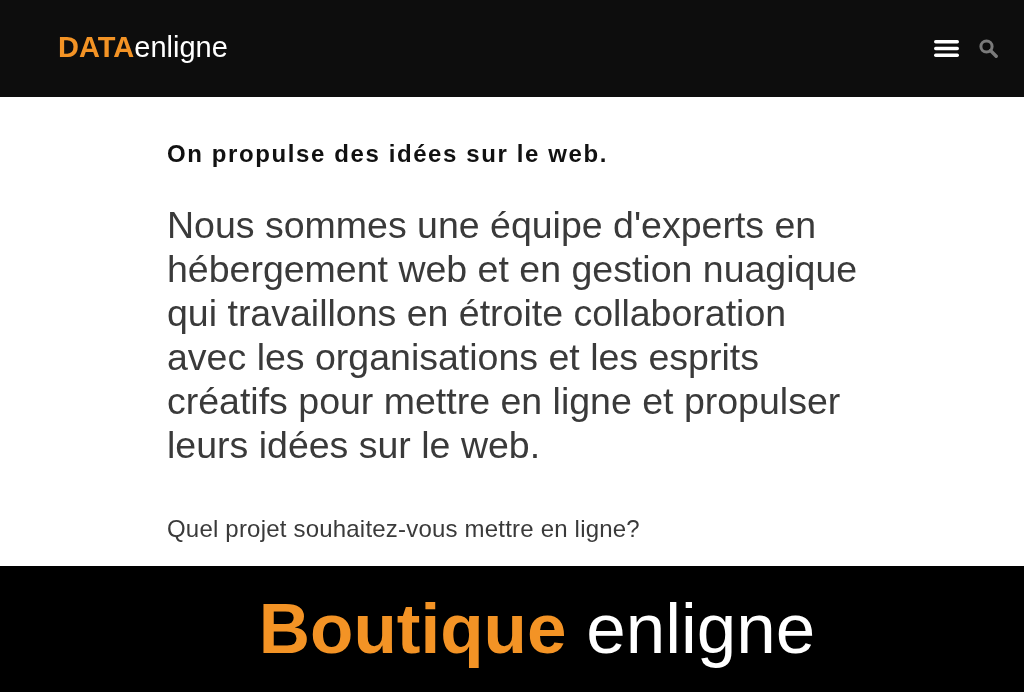 The height and width of the screenshot is (692, 1024). I want to click on menu-icon, so click(946, 48).